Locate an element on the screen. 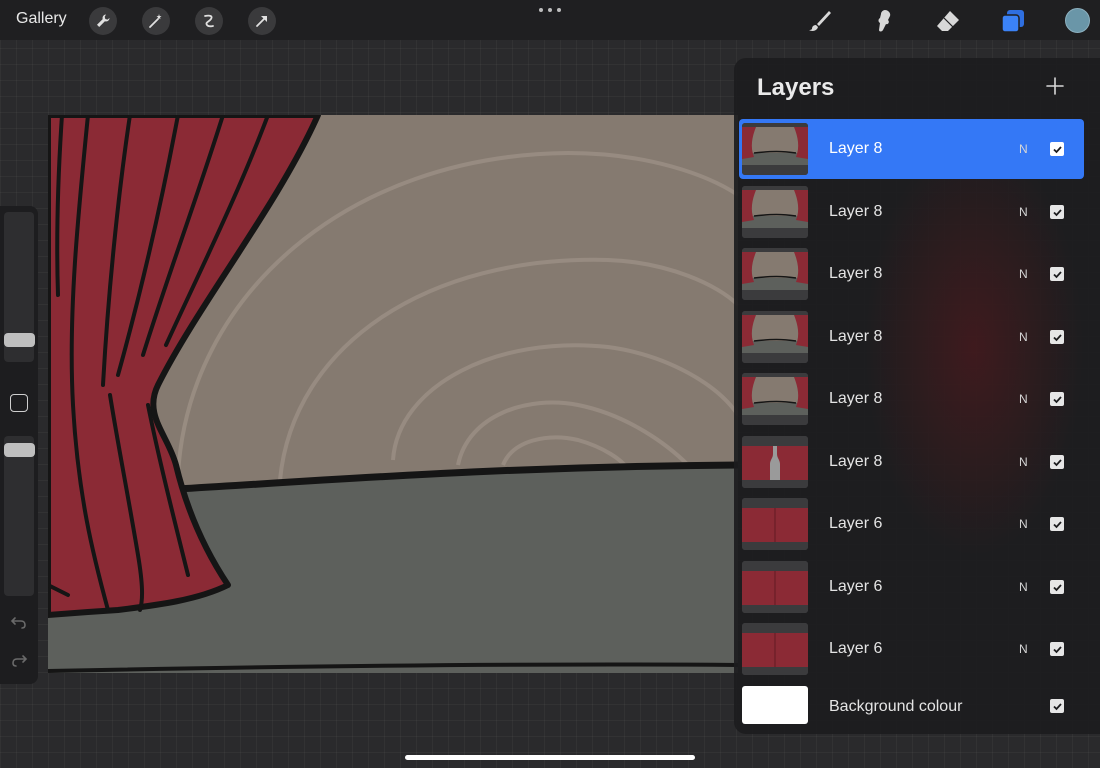 Image resolution: width=1100 pixels, height=768 pixels. layers-icon is located at coordinates (1013, 21).